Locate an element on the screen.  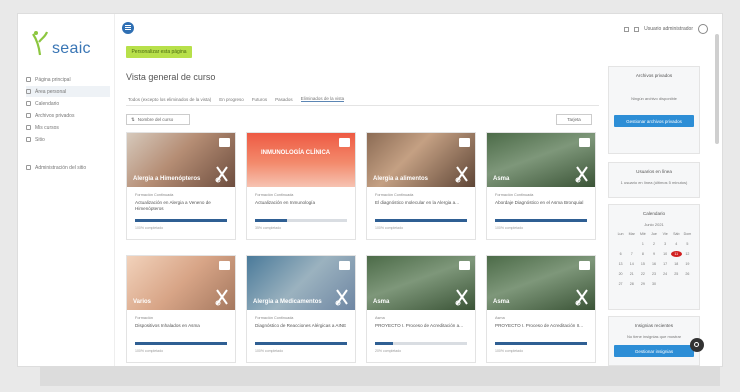
sidebar-item-calendar: Calendario is located at coordinates (68, 103).